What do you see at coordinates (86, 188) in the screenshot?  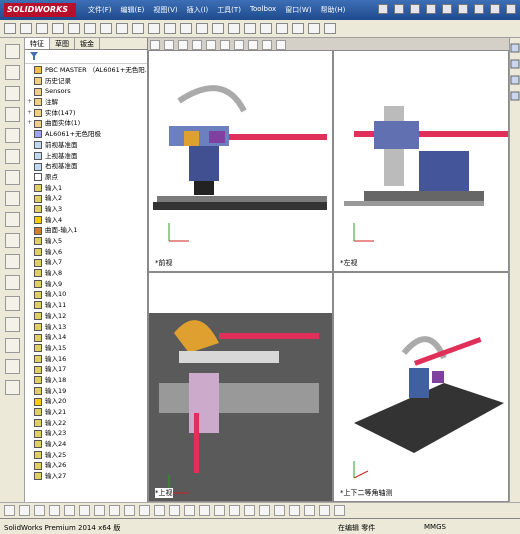 I see `tree-node: 输入1` at bounding box center [86, 188].